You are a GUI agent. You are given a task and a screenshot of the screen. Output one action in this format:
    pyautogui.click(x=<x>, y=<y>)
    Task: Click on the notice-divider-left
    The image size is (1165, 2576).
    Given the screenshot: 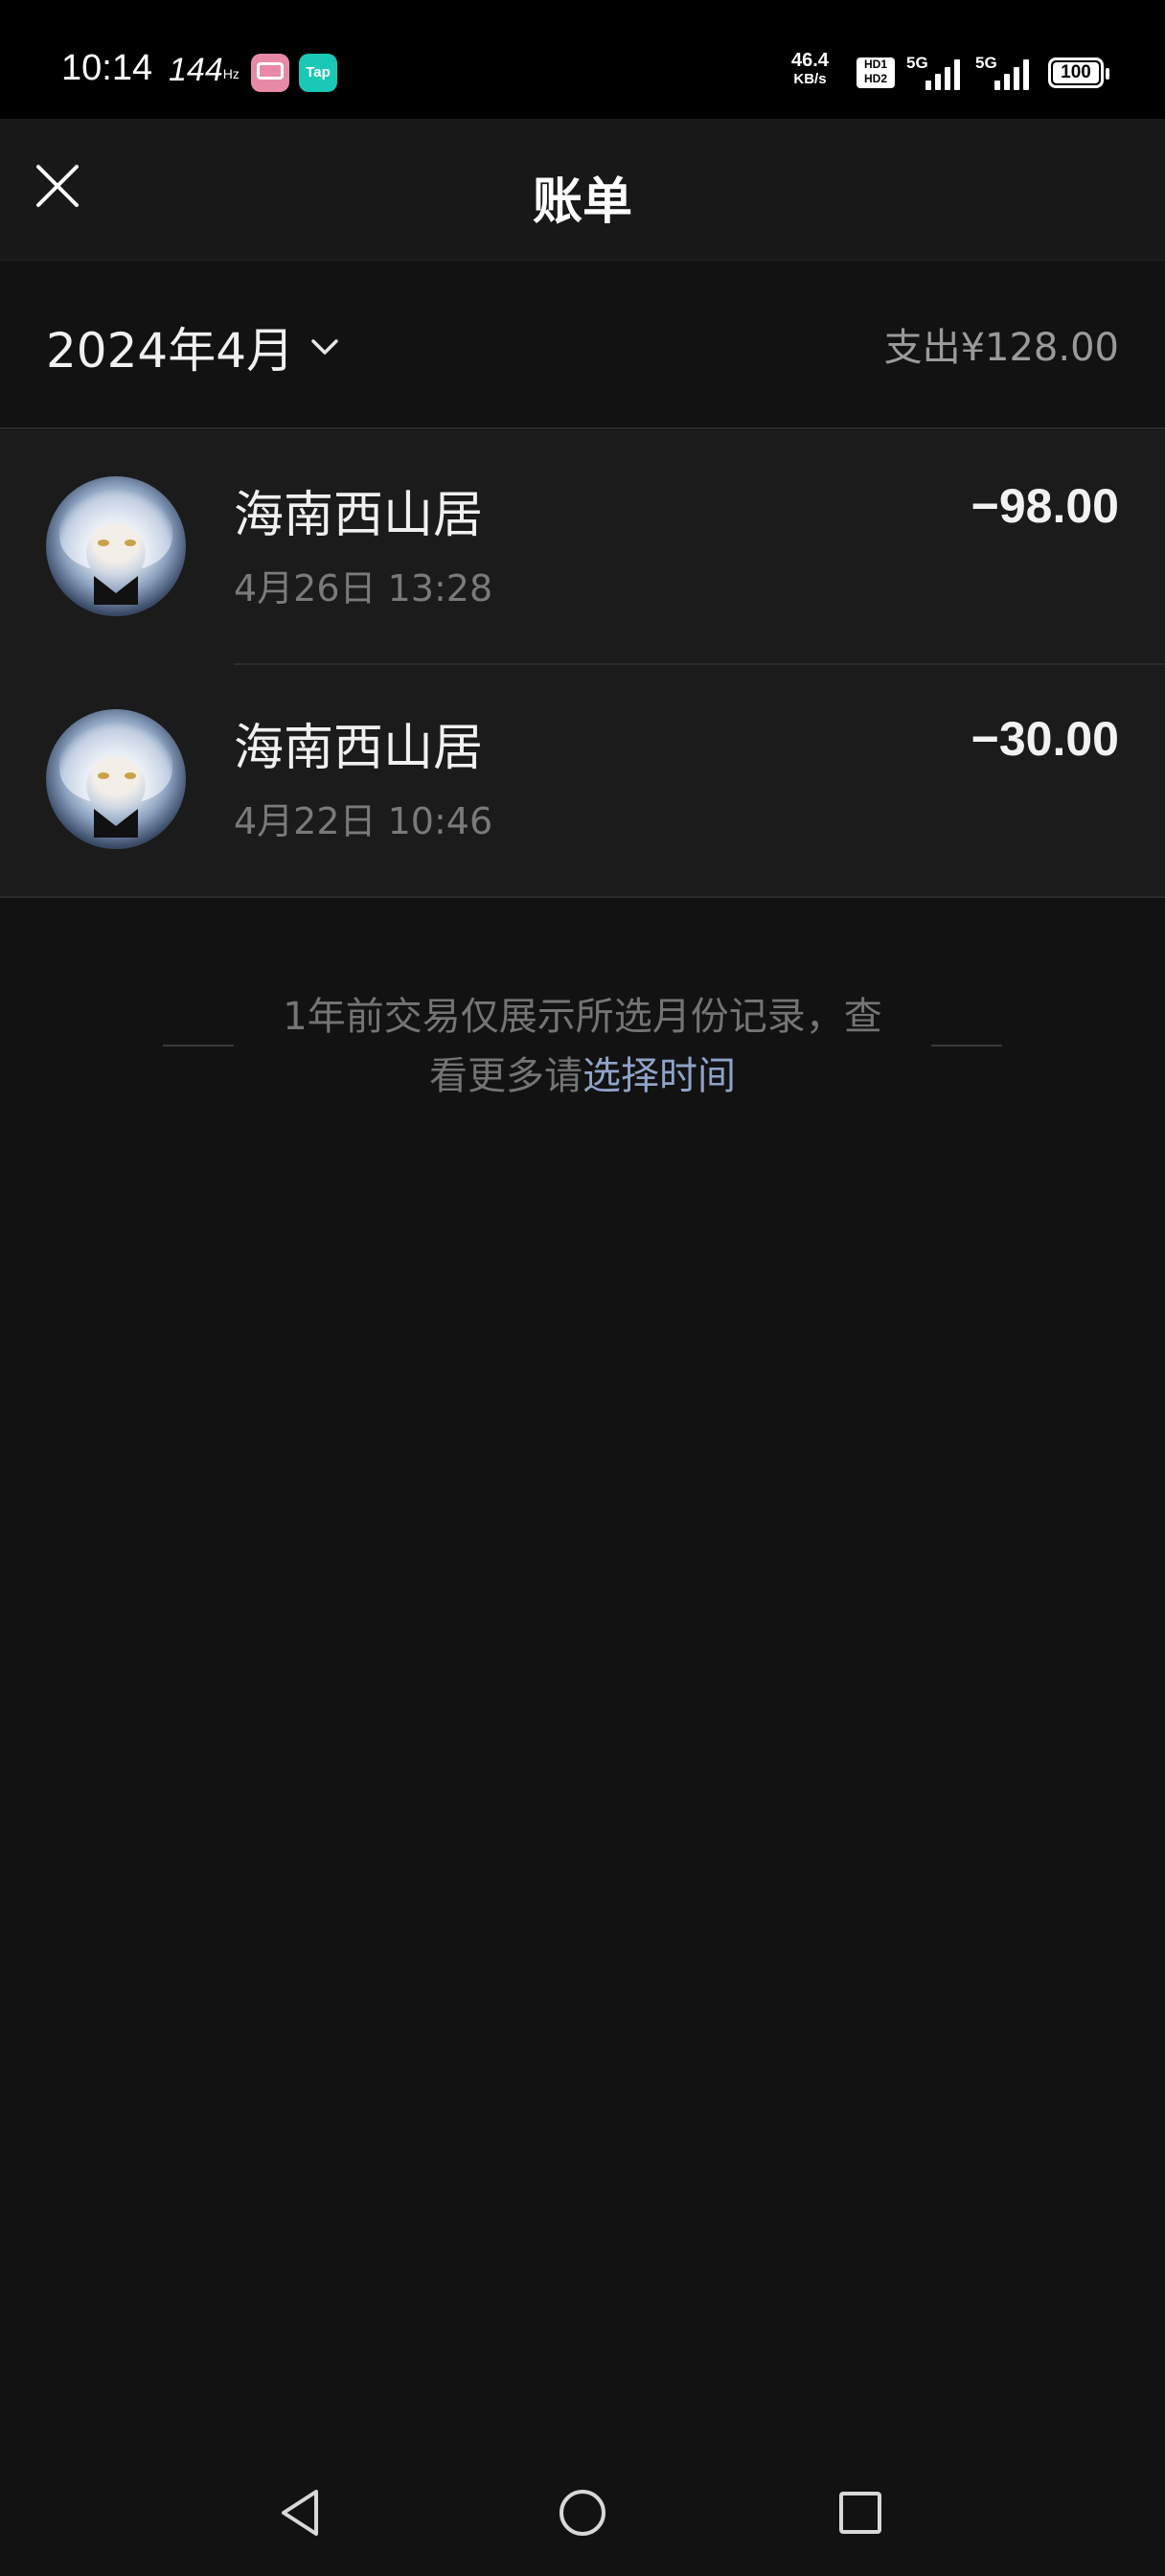 What is the action you would take?
    pyautogui.click(x=199, y=1045)
    